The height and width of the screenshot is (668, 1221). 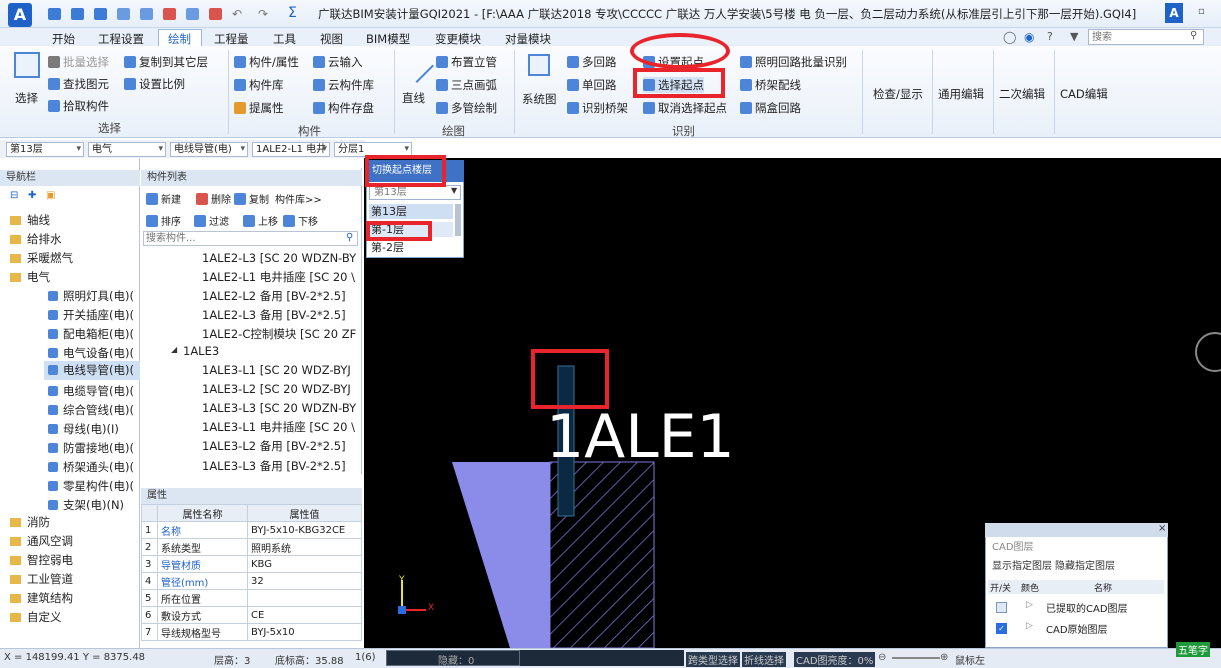 What do you see at coordinates (163, 220) in the screenshot?
I see `sort-button: 排序` at bounding box center [163, 220].